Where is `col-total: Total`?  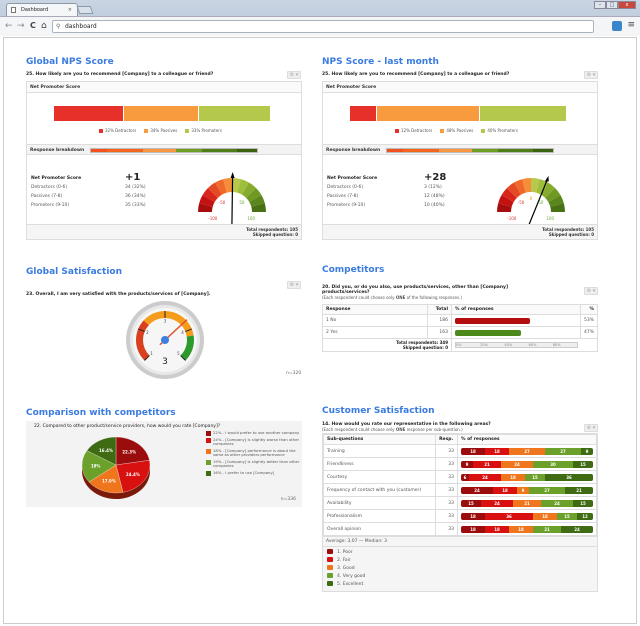
col-total: Total is located at coordinates (439, 309).